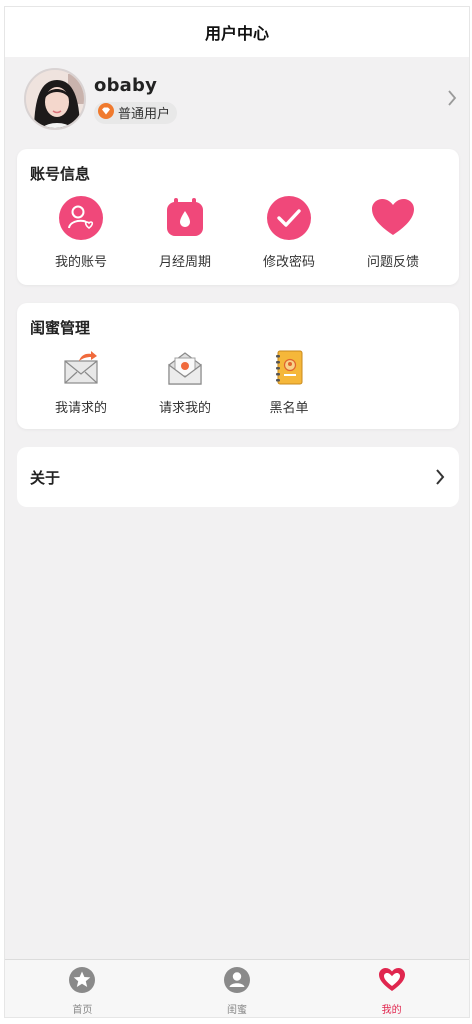 This screenshot has width=472, height=1024. I want to click on user-level-label: 普通用户, so click(144, 114).